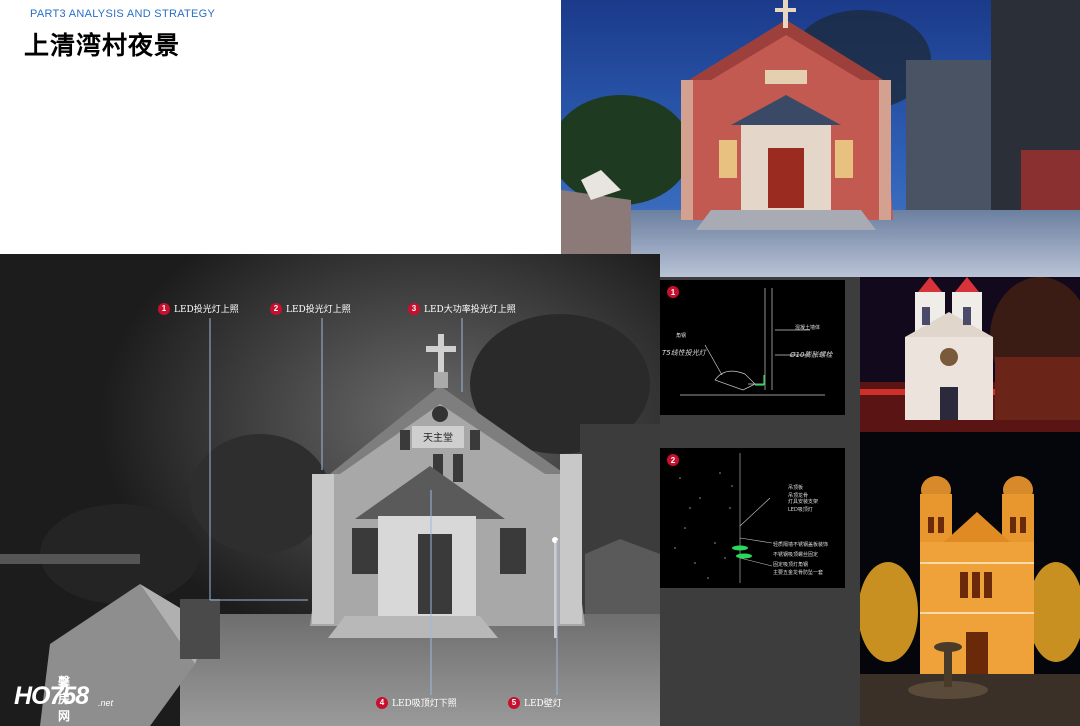 This screenshot has width=1080, height=726. I want to click on detail-2-linework, so click(723, 518).